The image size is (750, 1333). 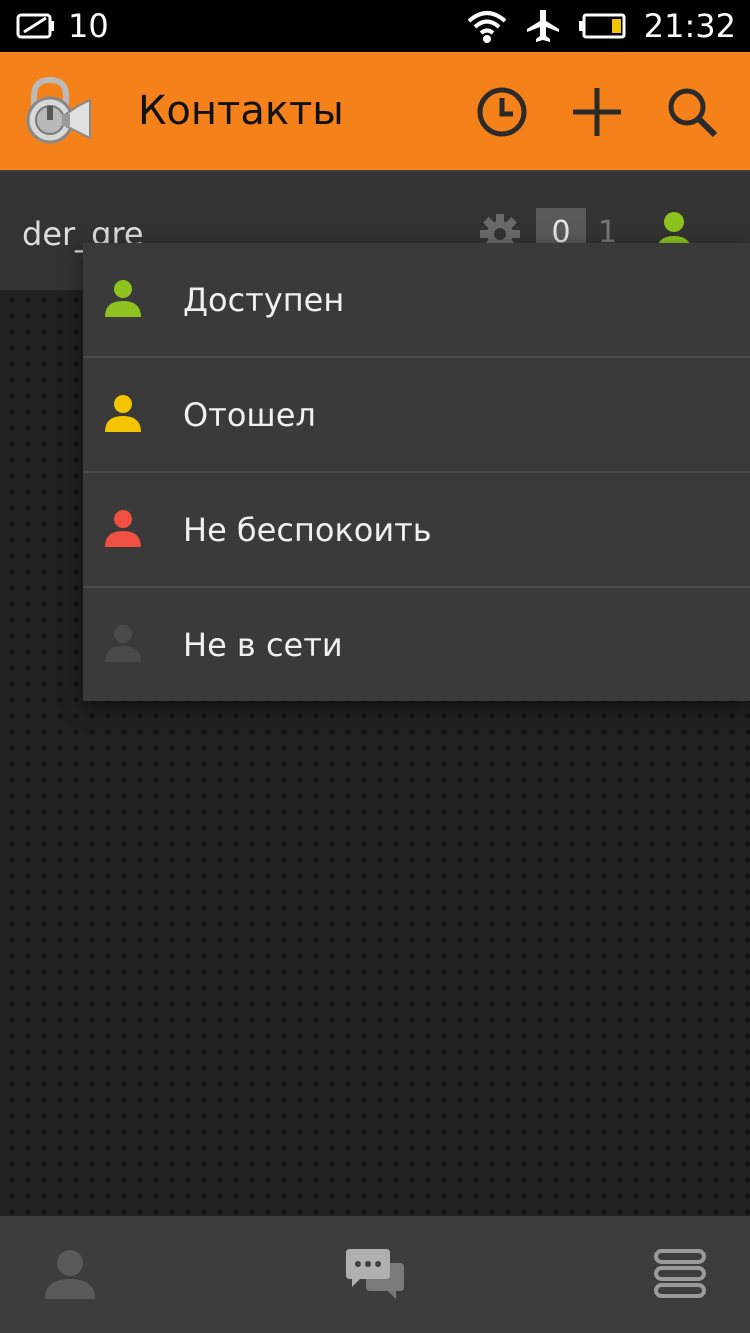 I want to click on chats-tab, so click(x=375, y=1274).